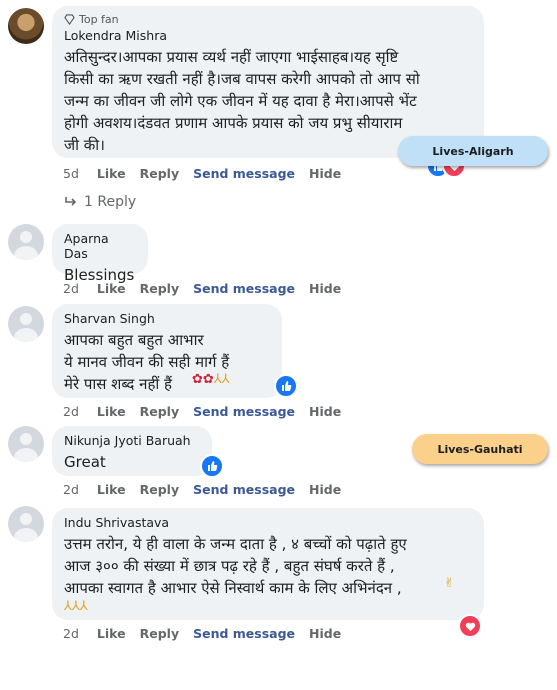 Image resolution: width=557 pixels, height=690 pixels. I want to click on comment-actions: 5d Like Reply Send message Hide, so click(209, 173).